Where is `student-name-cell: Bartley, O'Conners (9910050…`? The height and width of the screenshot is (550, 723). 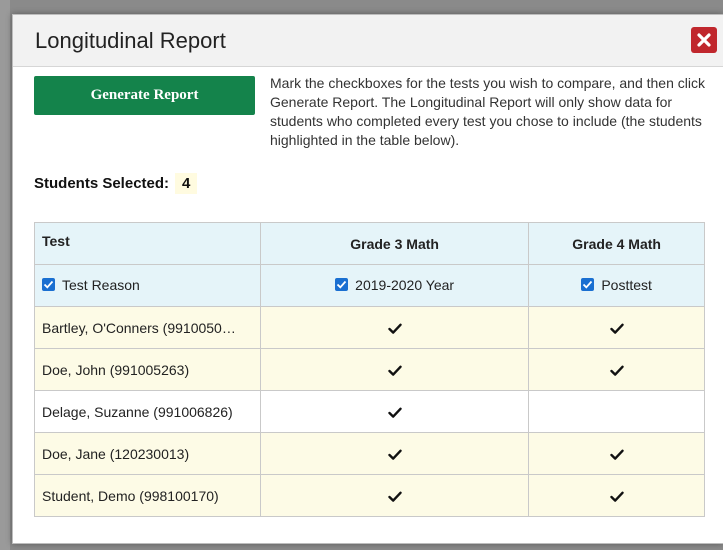
student-name-cell: Bartley, O'Conners (9910050… is located at coordinates (147, 327).